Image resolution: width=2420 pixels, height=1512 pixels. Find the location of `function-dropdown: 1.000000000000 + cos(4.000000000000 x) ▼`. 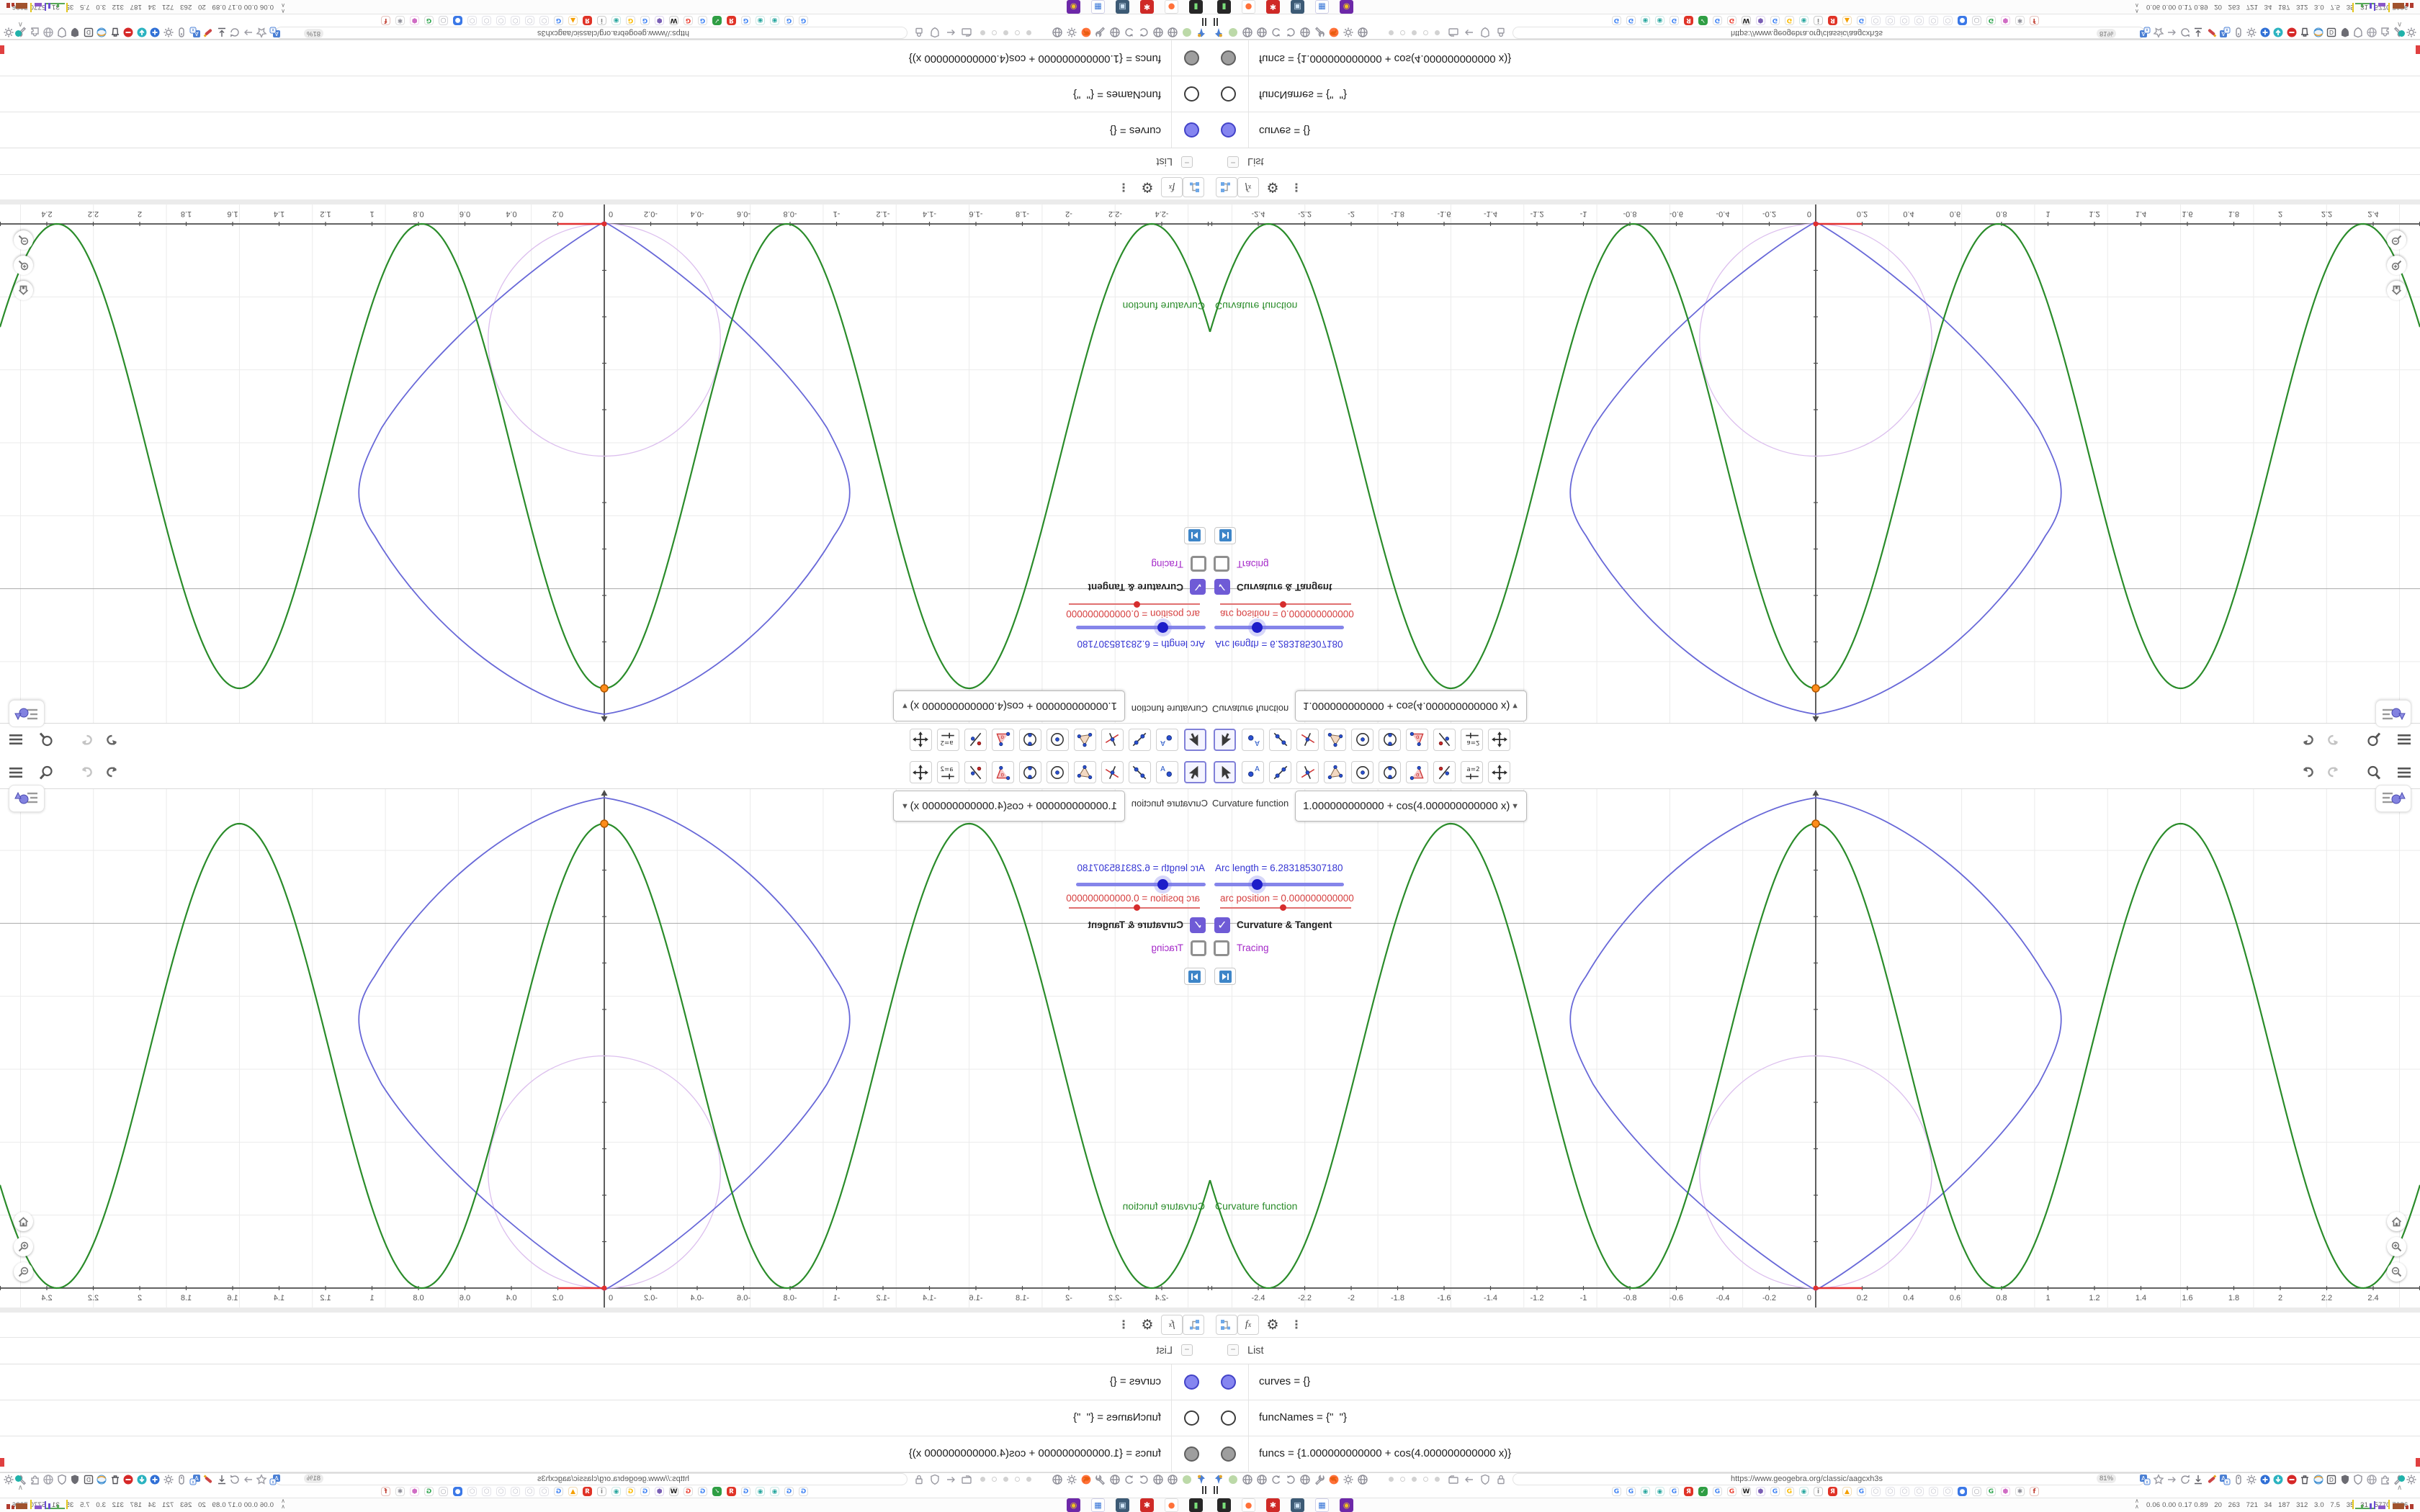

function-dropdown: 1.000000000000 + cos(4.000000000000 x) ▼ is located at coordinates (1411, 806).